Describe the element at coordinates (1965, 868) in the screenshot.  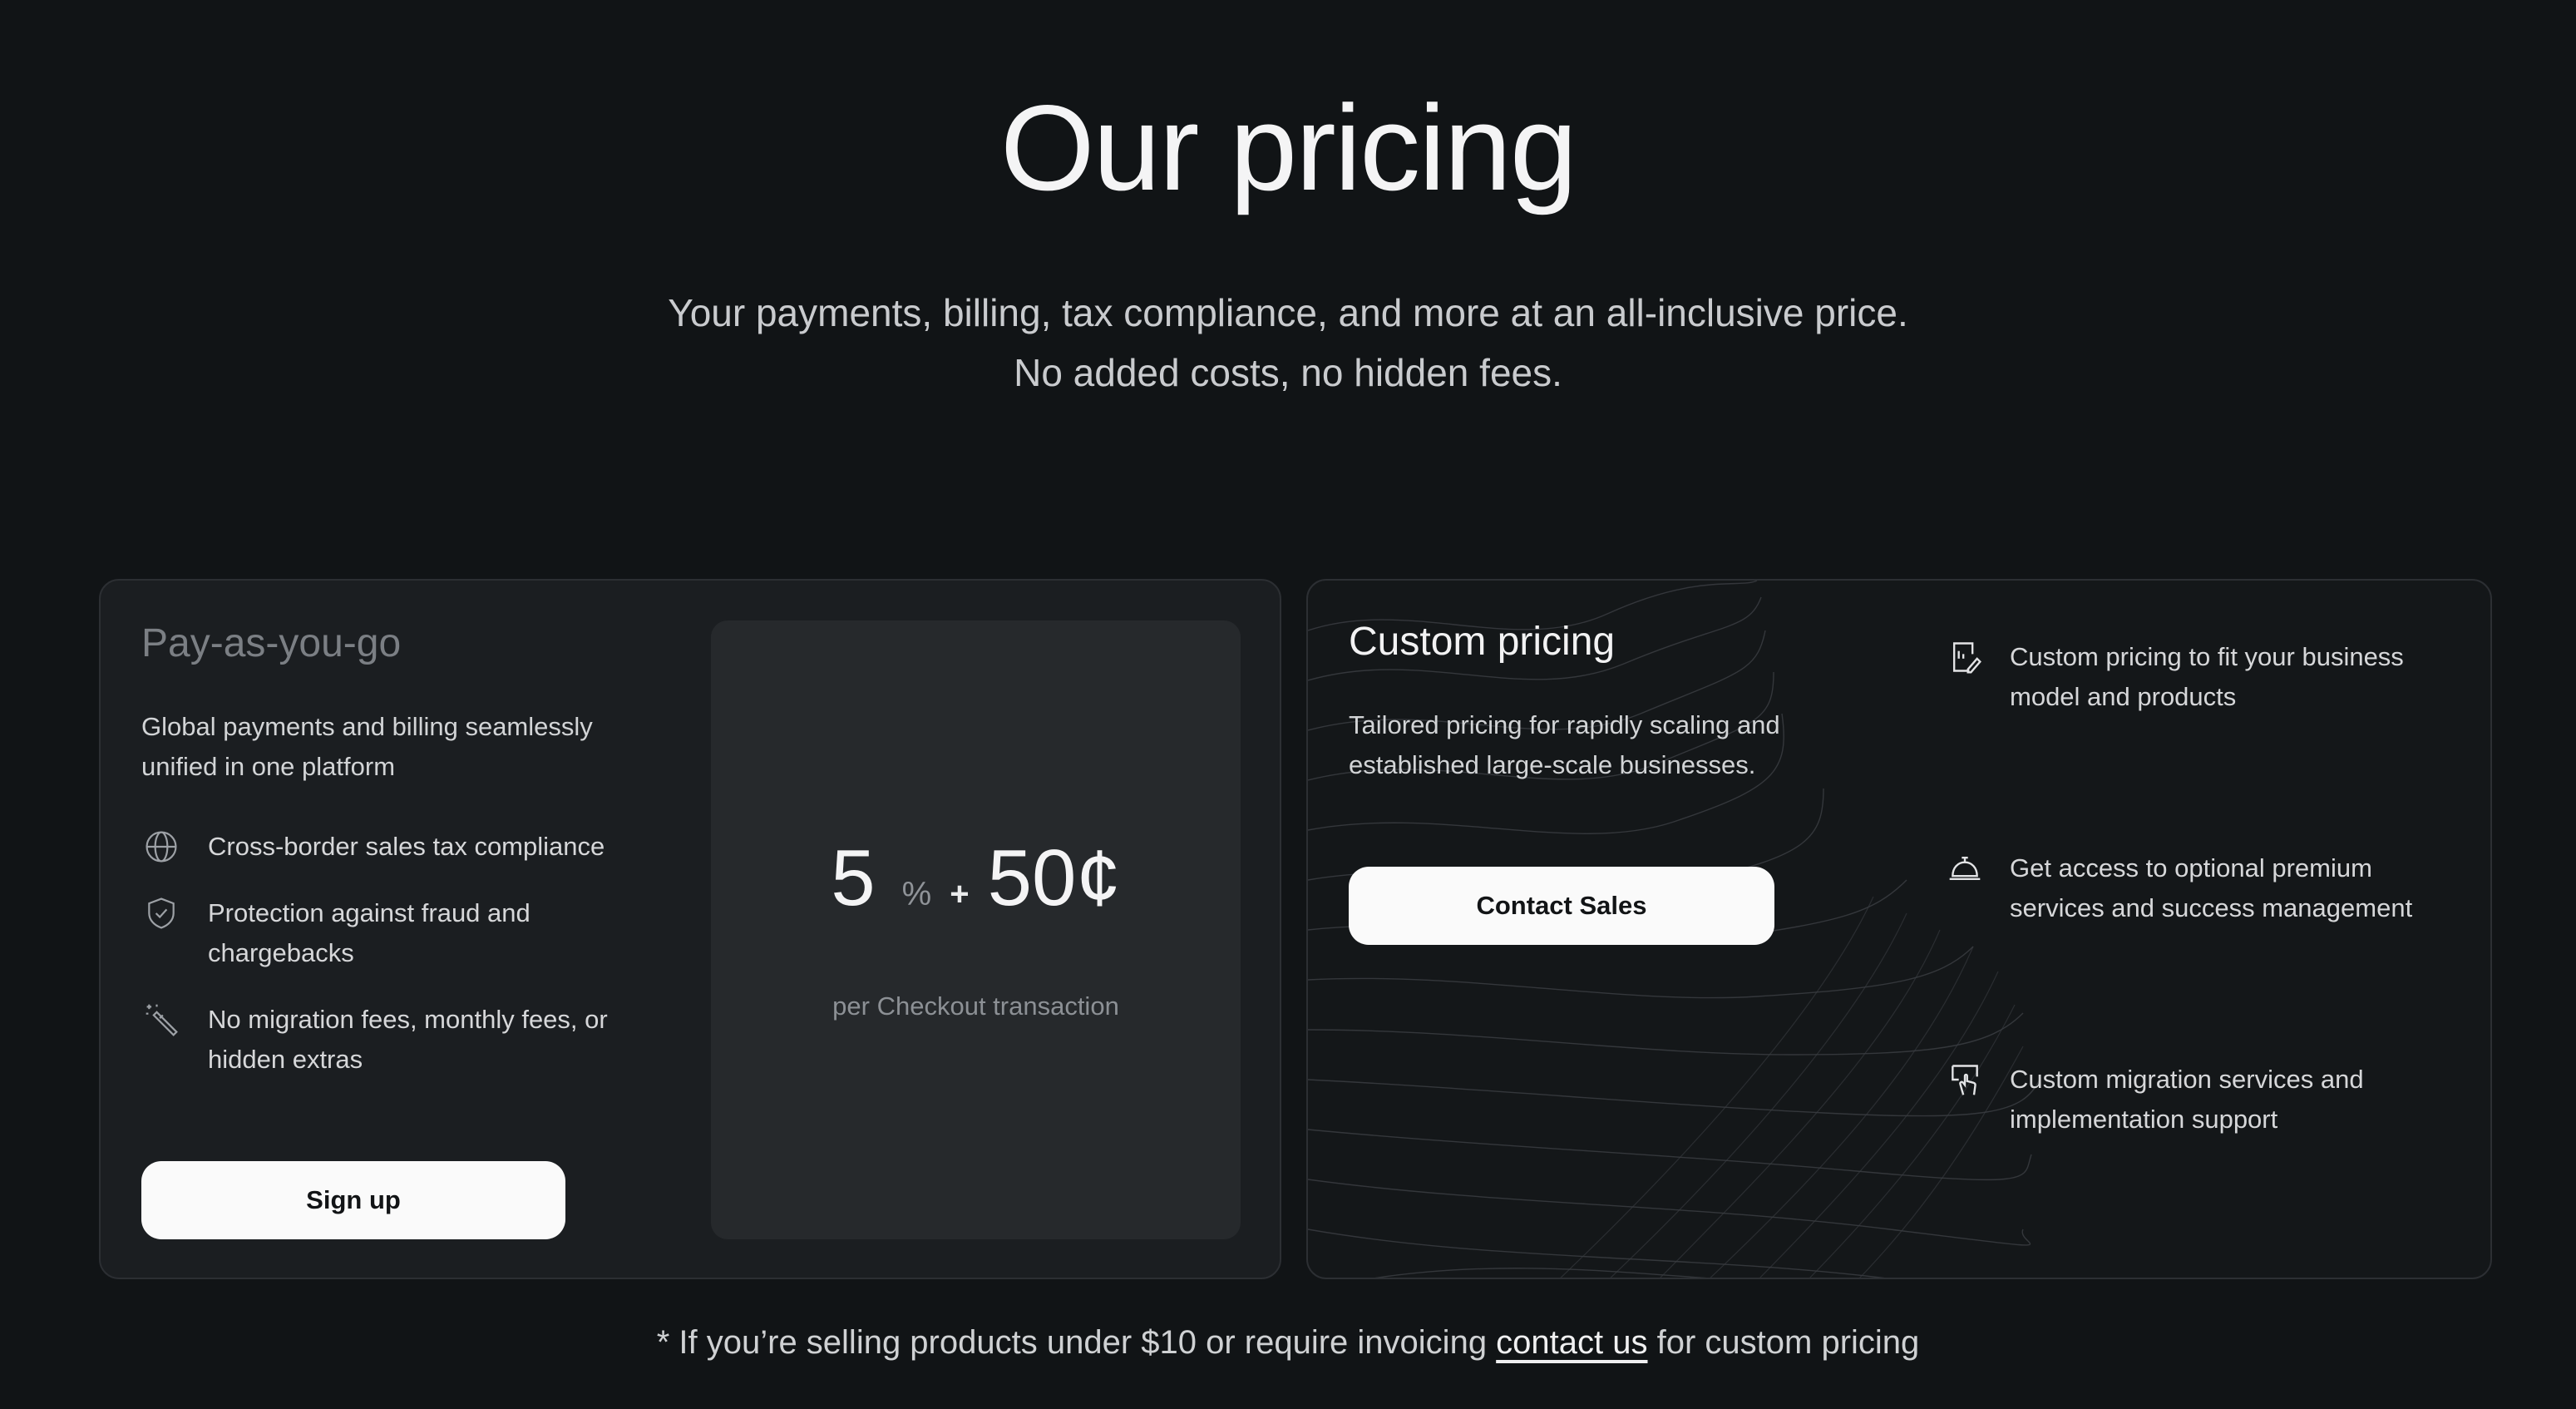
I see `service-bell-icon` at that location.